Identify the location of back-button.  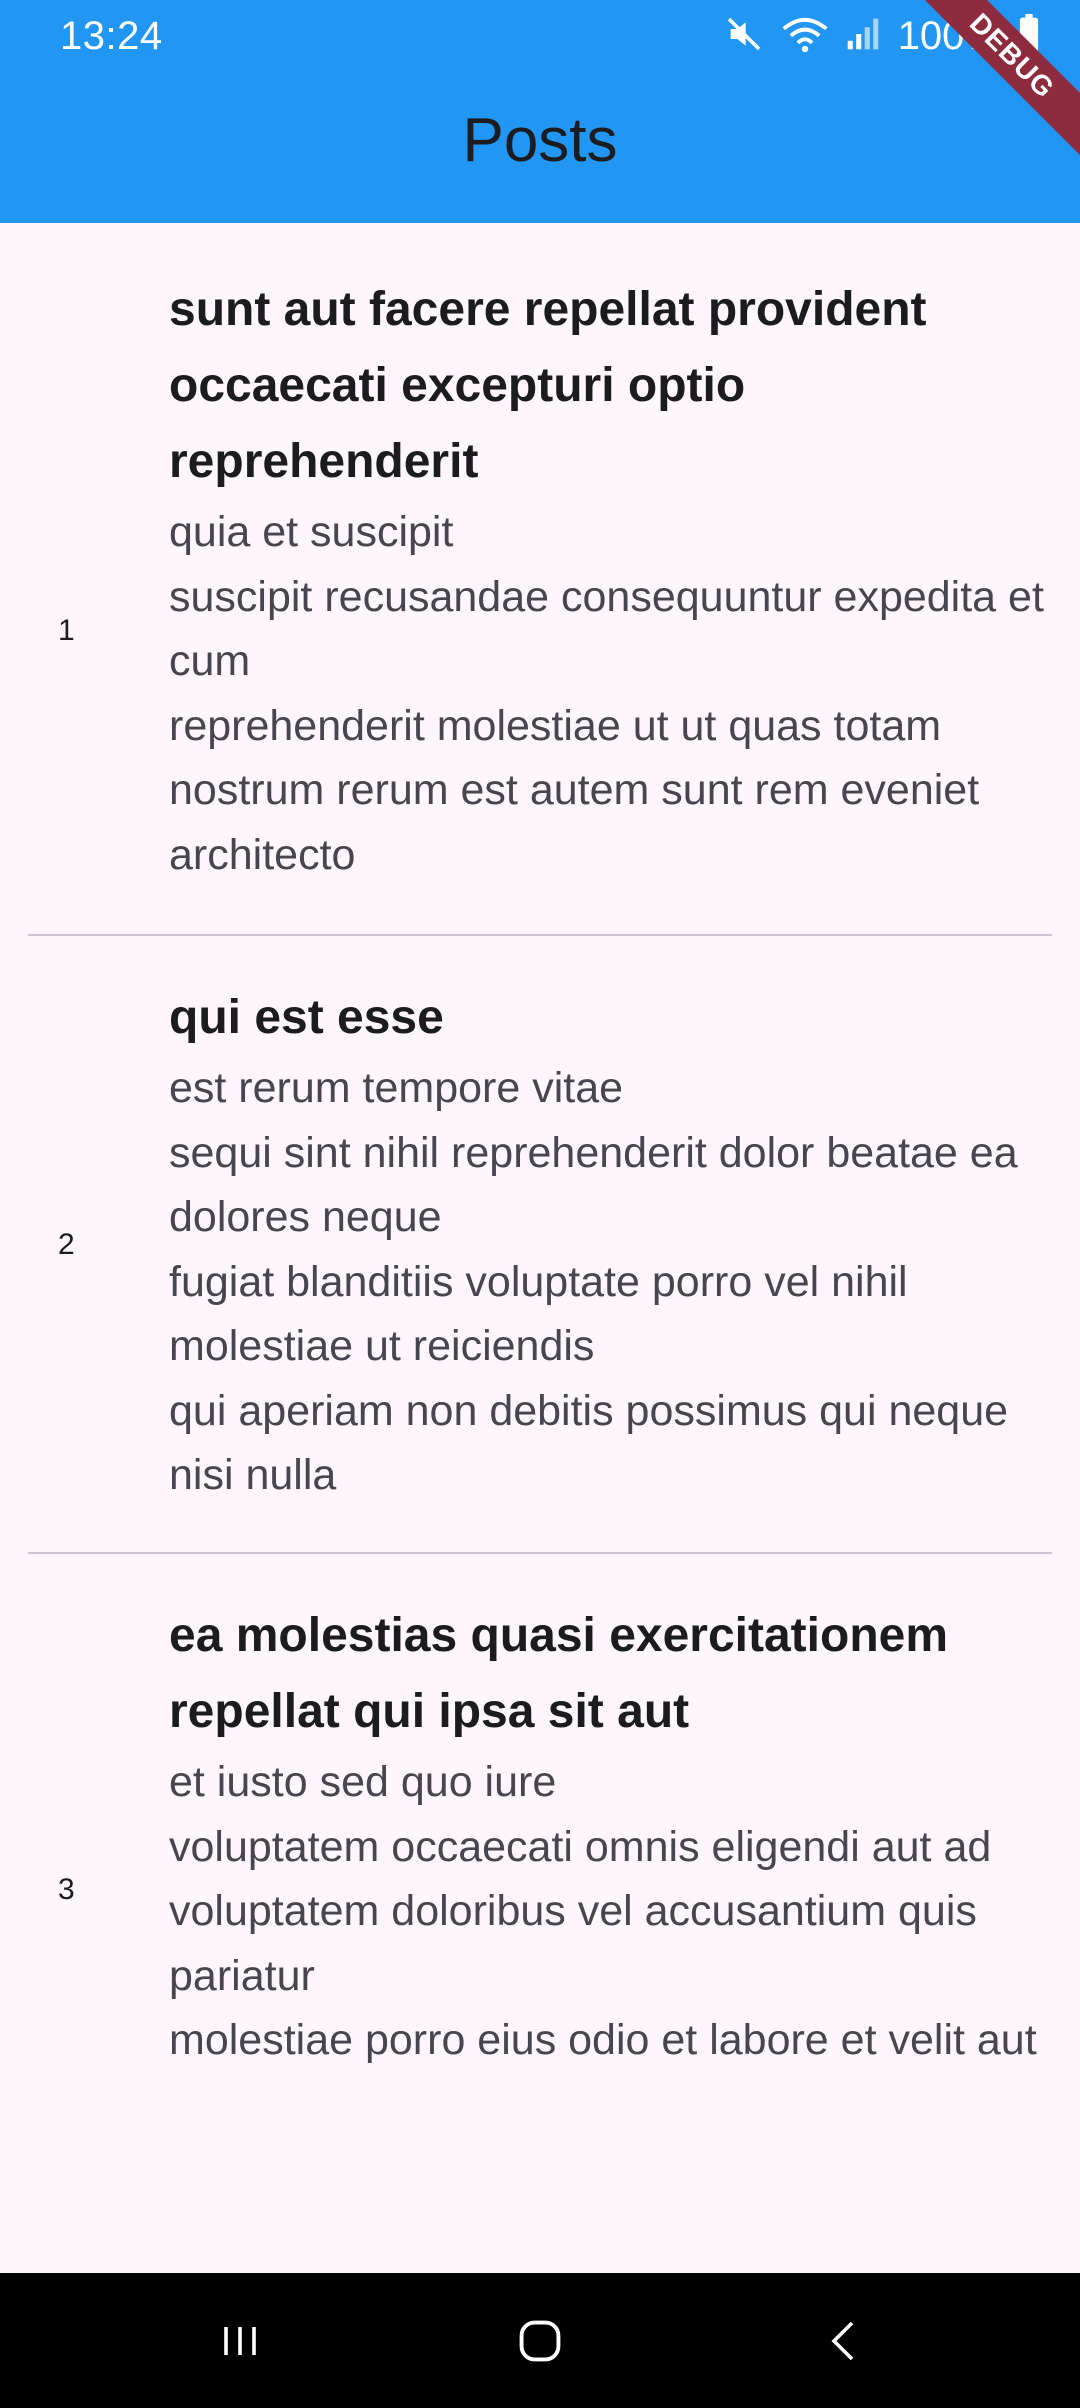
(844, 2343).